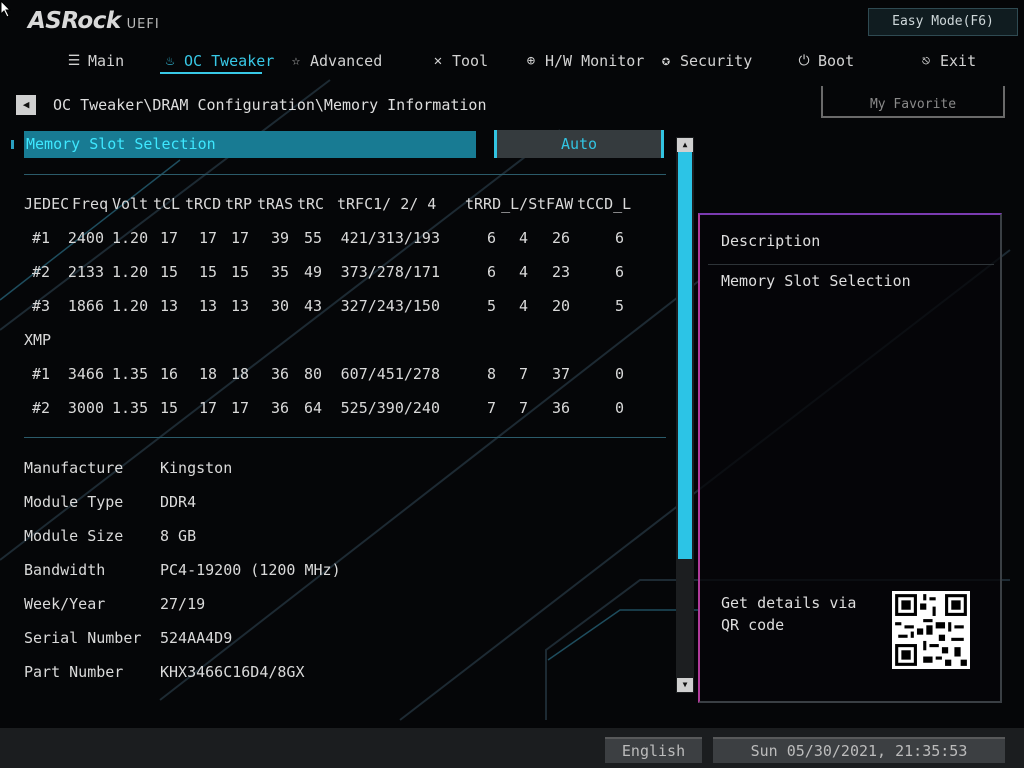  I want to click on module-info-value: 8 GB, so click(178, 536).